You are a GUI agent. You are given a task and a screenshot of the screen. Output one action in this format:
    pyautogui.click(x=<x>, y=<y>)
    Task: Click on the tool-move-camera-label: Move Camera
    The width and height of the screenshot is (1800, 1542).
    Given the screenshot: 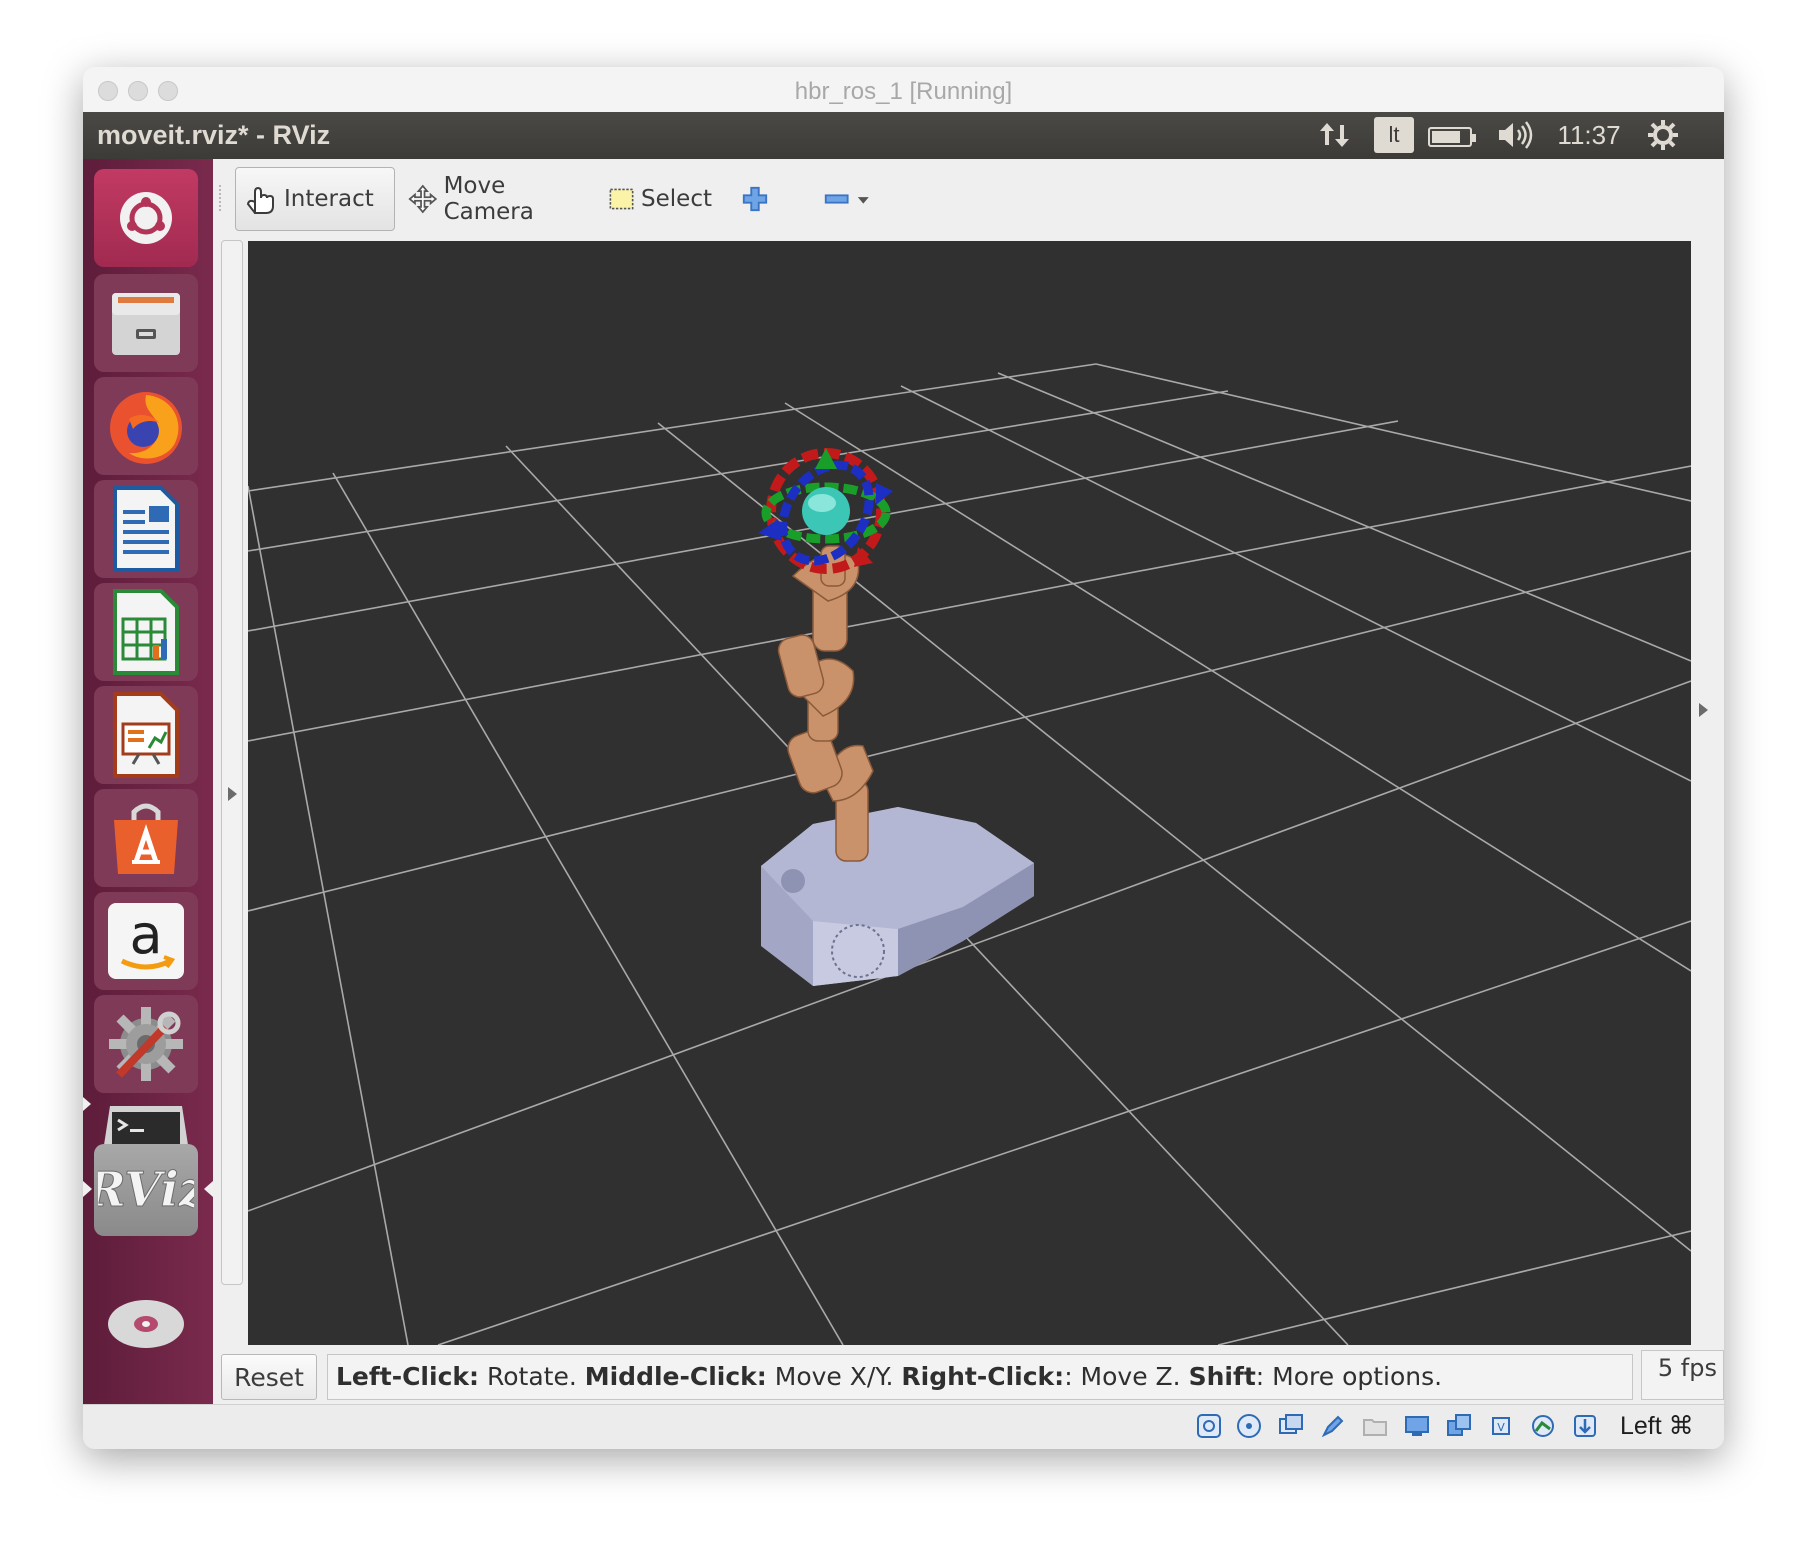 What is the action you would take?
    pyautogui.click(x=488, y=199)
    